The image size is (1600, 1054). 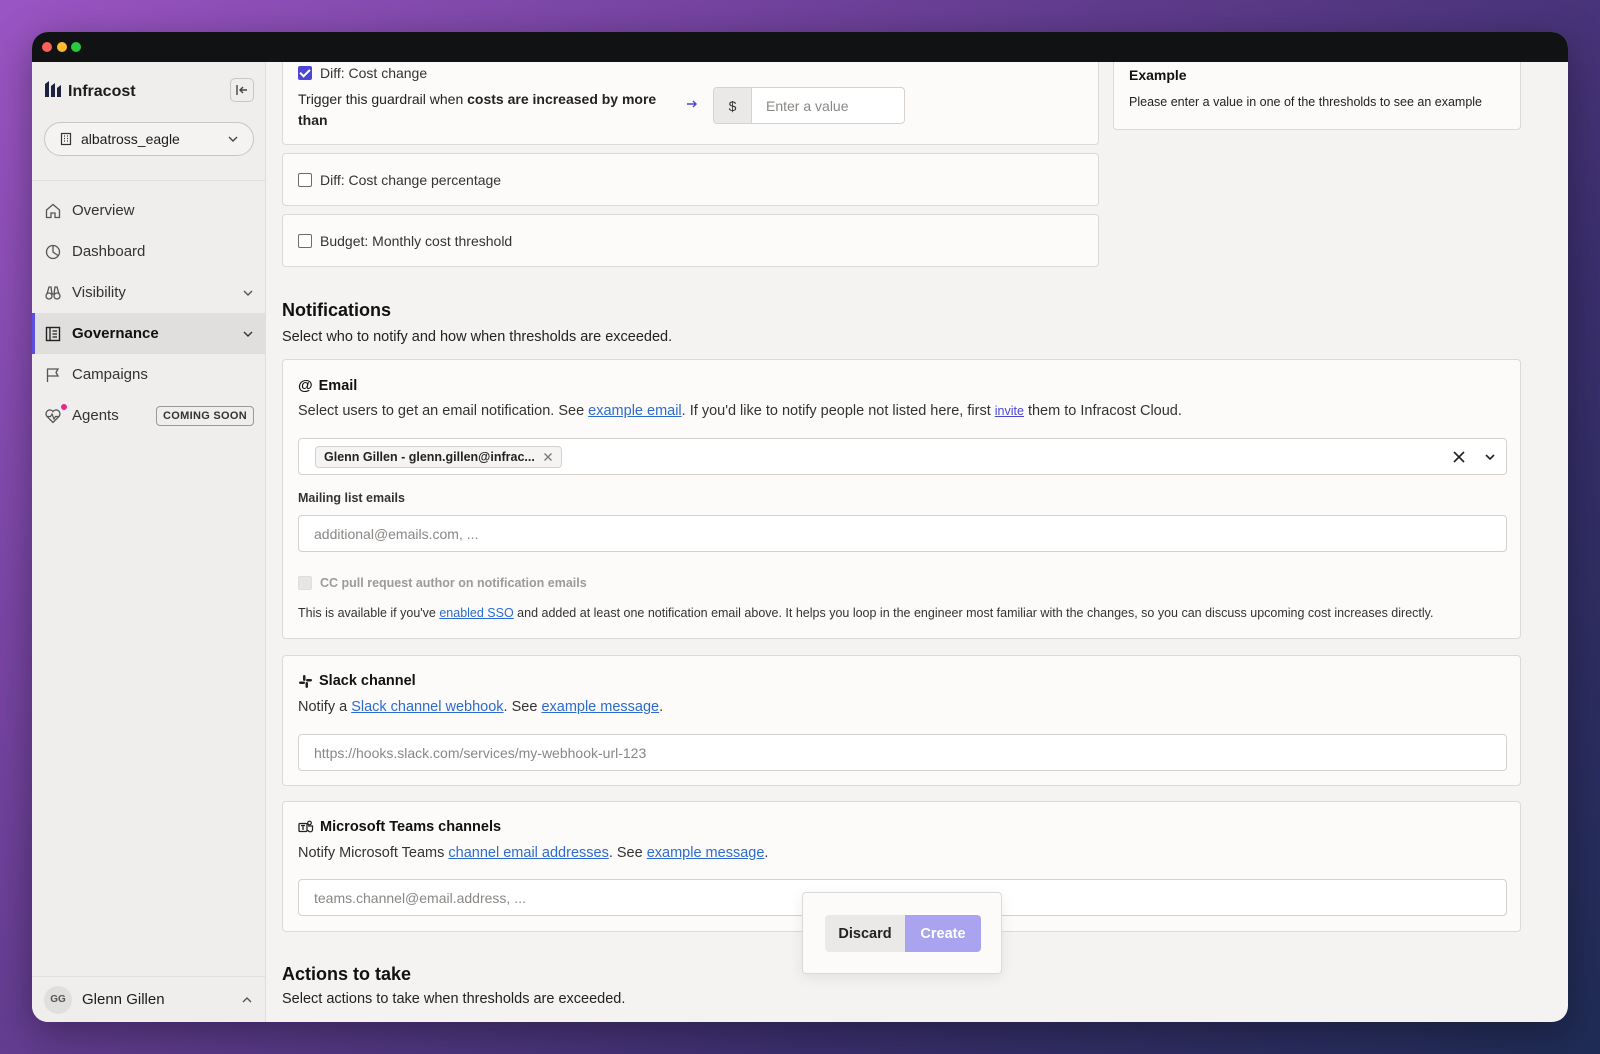 I want to click on cost-change-checkbox, so click(x=305, y=73).